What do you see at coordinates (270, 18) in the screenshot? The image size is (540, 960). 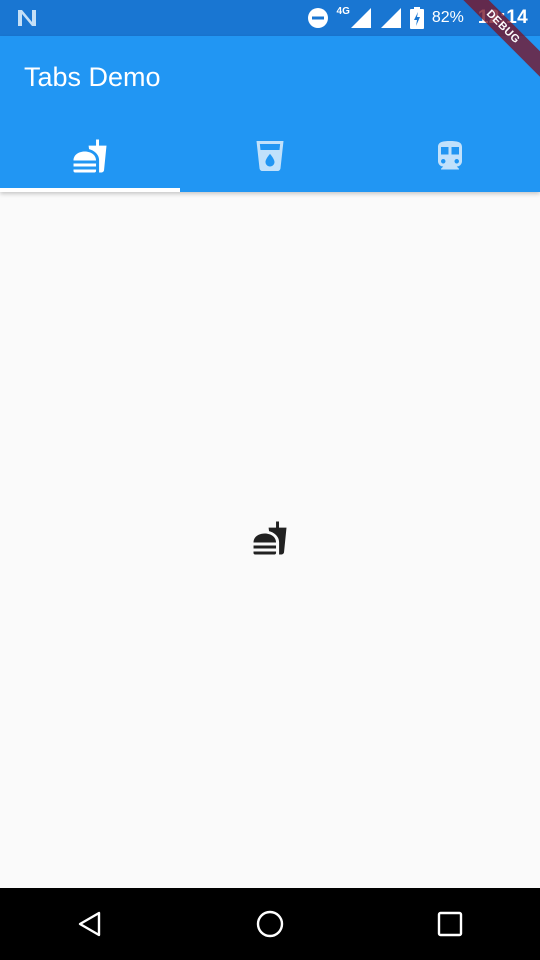 I see `status-bar: 4G 82% 12:14` at bounding box center [270, 18].